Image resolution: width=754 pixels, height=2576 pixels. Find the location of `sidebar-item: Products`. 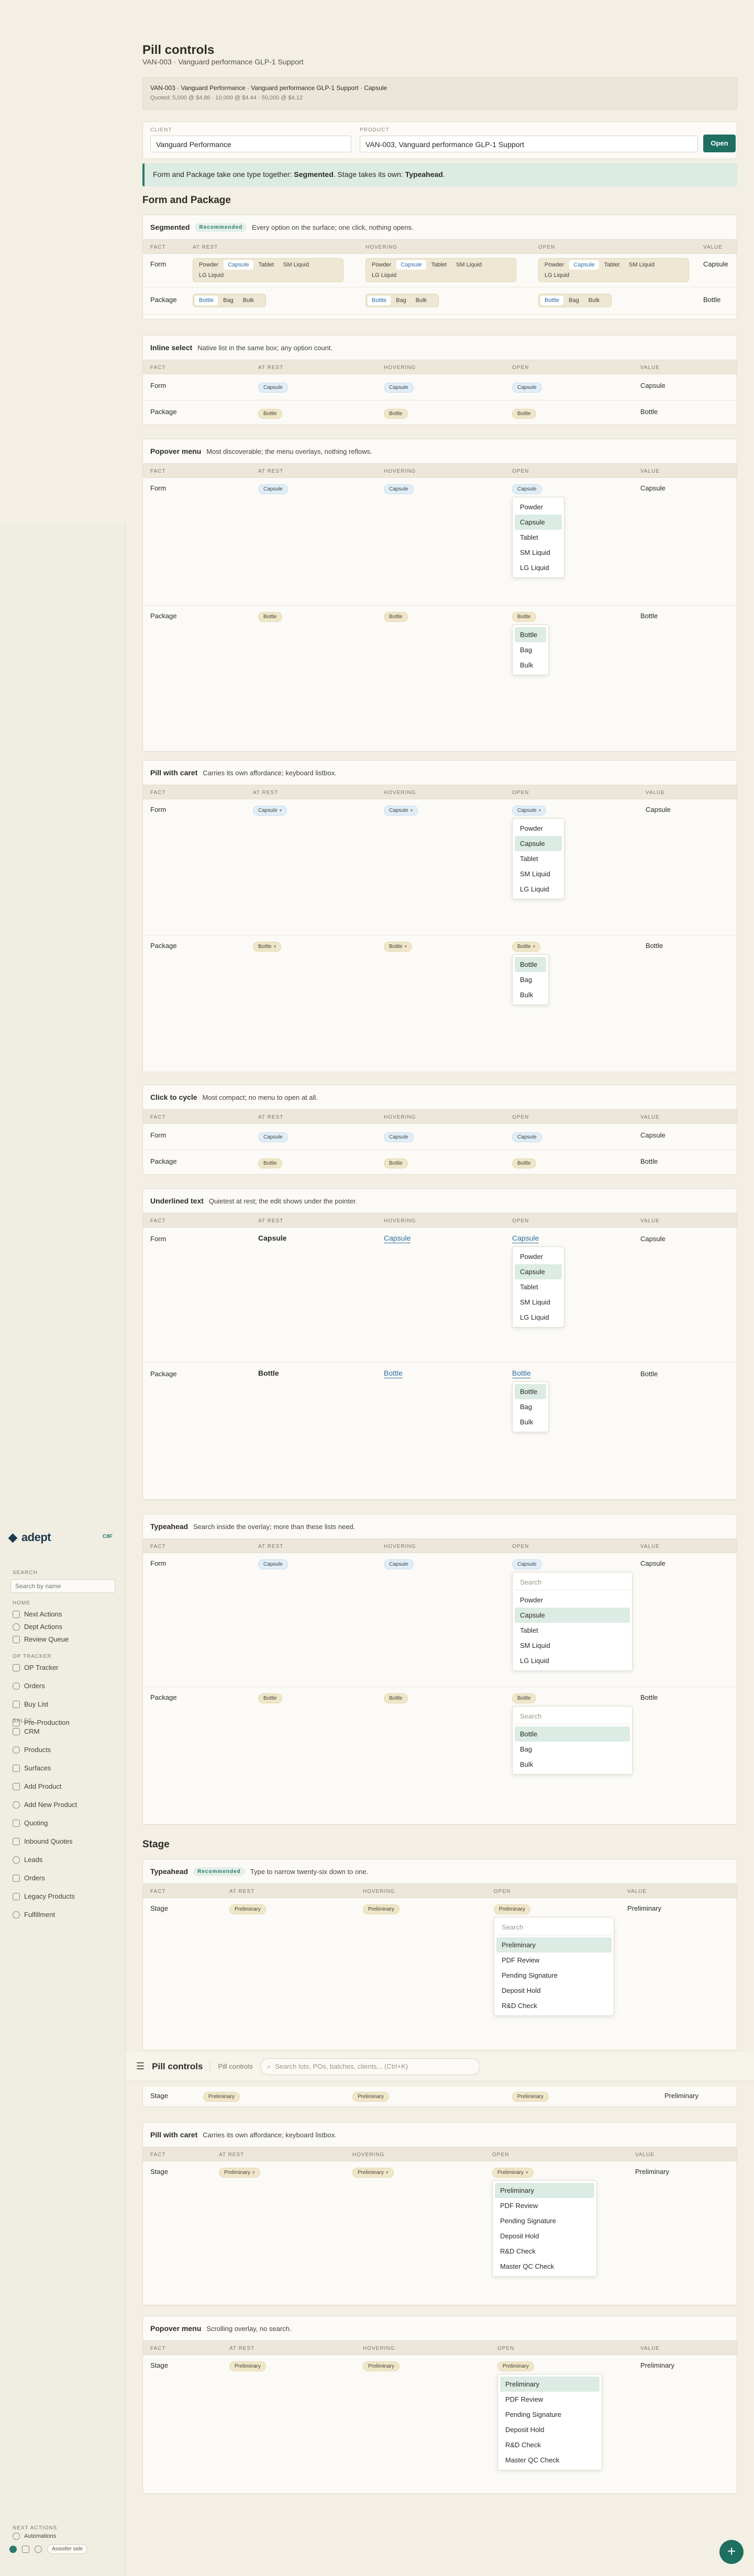

sidebar-item: Products is located at coordinates (32, 1750).